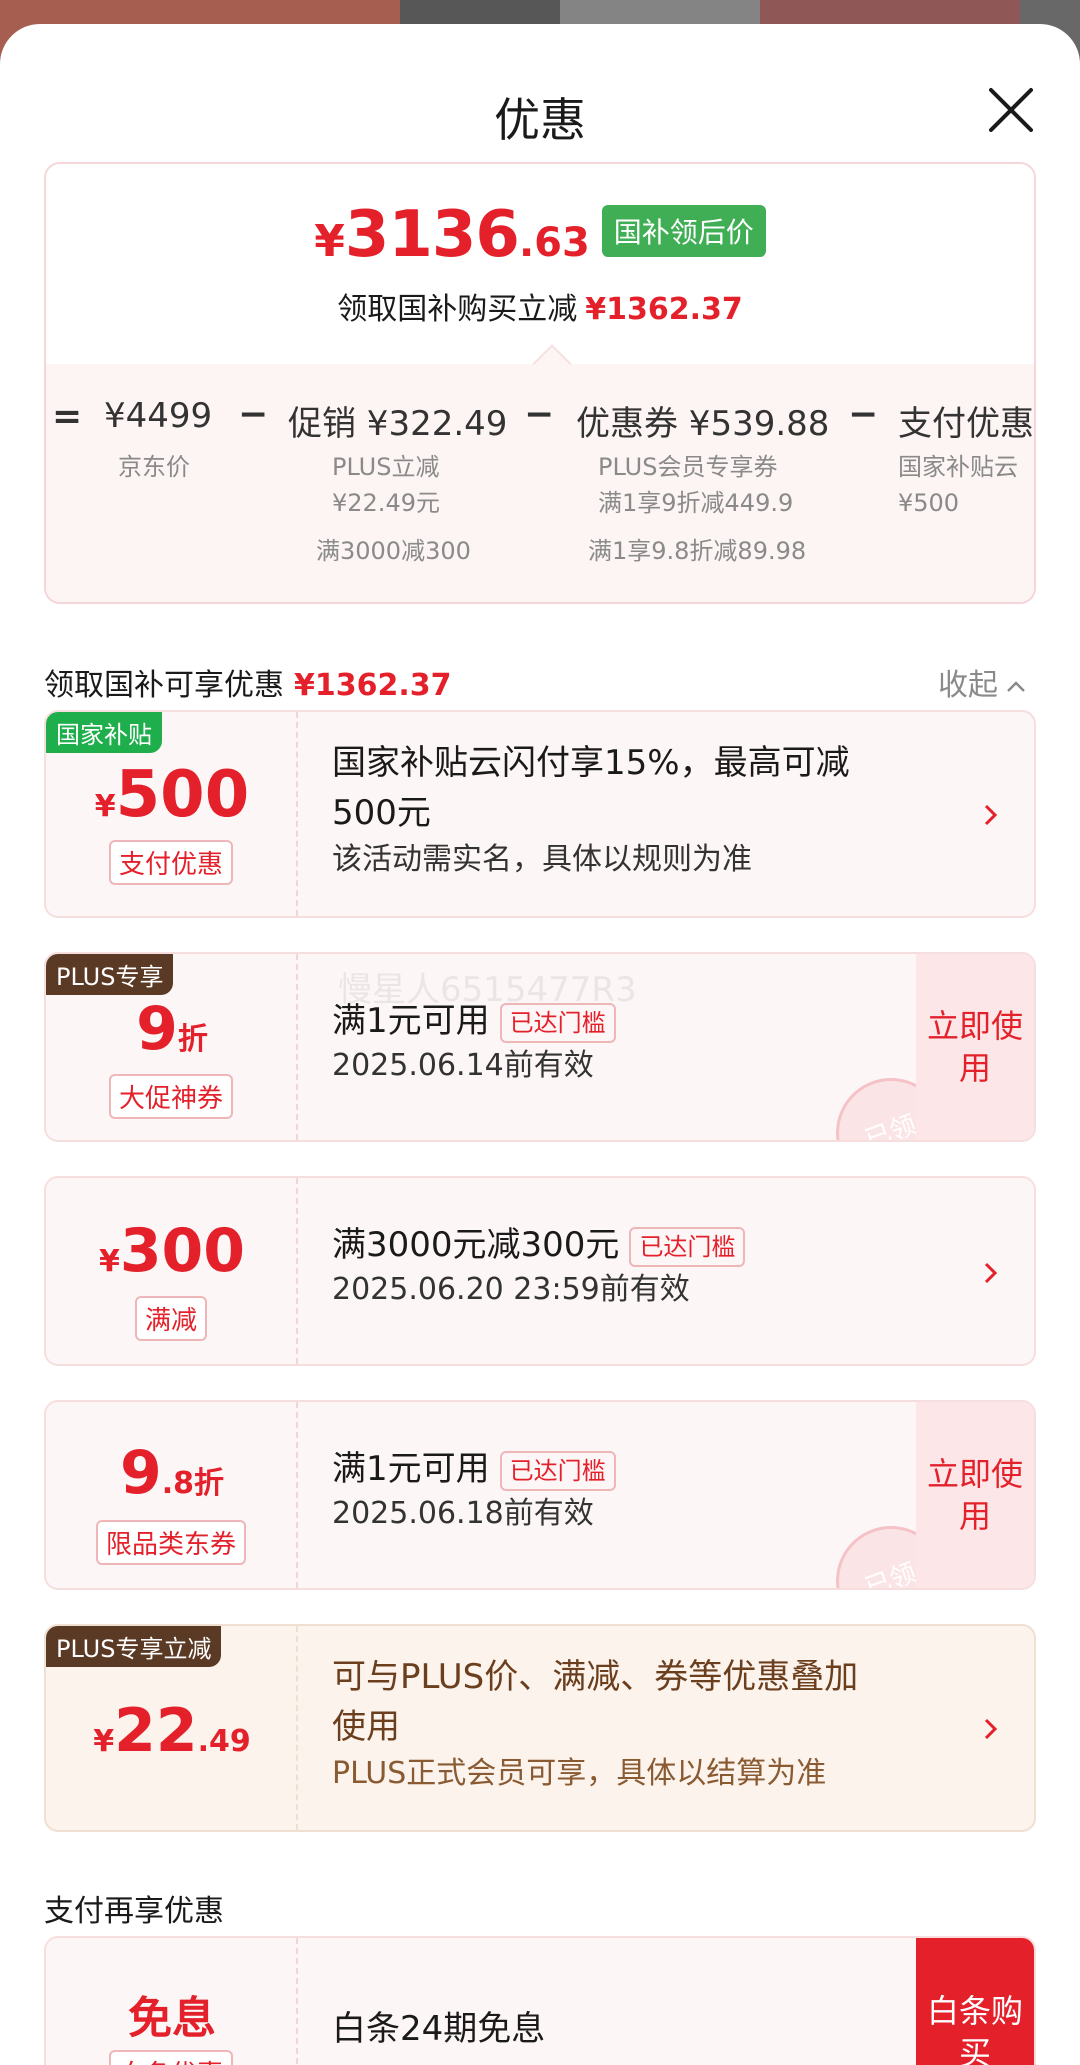  I want to click on coupon-details: 满1元可用 已达门槛 2025.06.18前有效, so click(474, 1489).